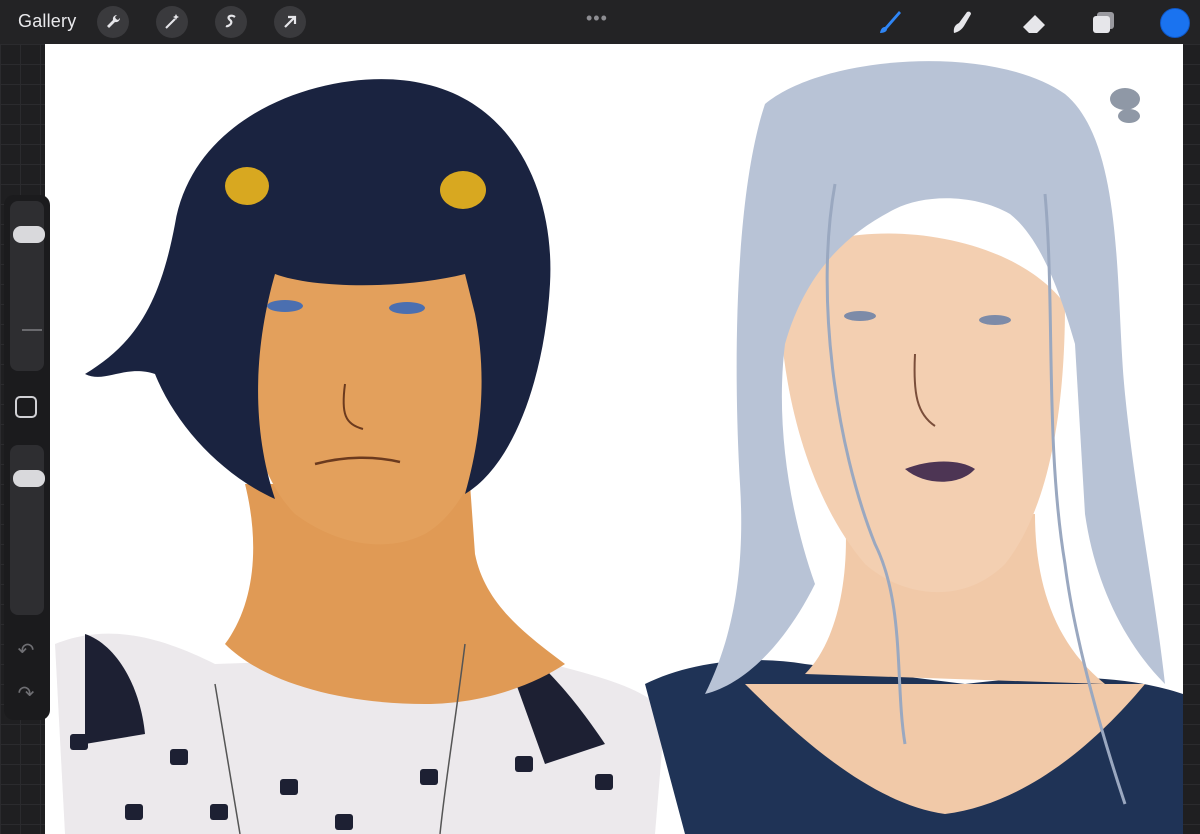  Describe the element at coordinates (27, 286) in the screenshot. I see `brush-size-slider` at that location.